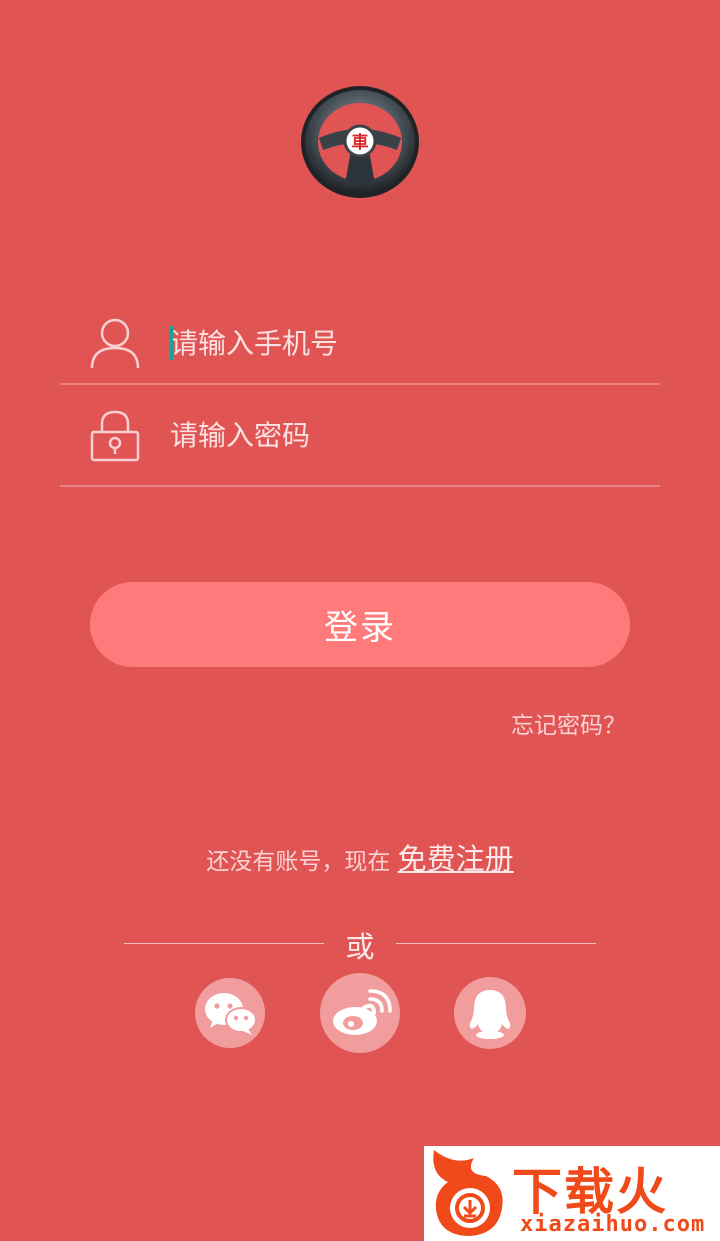 This screenshot has width=720, height=1241. I want to click on phone-divider, so click(360, 384).